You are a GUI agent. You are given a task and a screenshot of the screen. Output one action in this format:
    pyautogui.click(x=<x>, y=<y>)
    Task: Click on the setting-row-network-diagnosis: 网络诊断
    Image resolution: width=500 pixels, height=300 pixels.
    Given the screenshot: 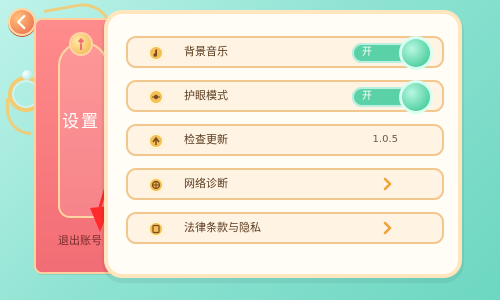 What is the action you would take?
    pyautogui.click(x=285, y=184)
    